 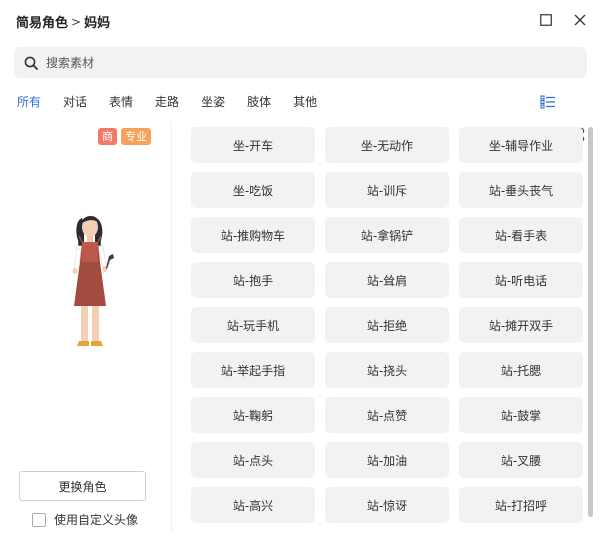 What do you see at coordinates (253, 460) in the screenshot?
I see `action-tile: 站-点头` at bounding box center [253, 460].